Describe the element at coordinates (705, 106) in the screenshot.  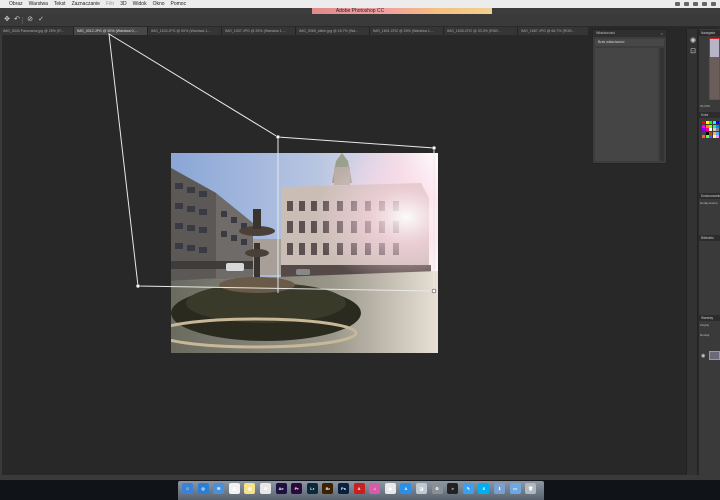
I see `zoom-level: 33,33%` at that location.